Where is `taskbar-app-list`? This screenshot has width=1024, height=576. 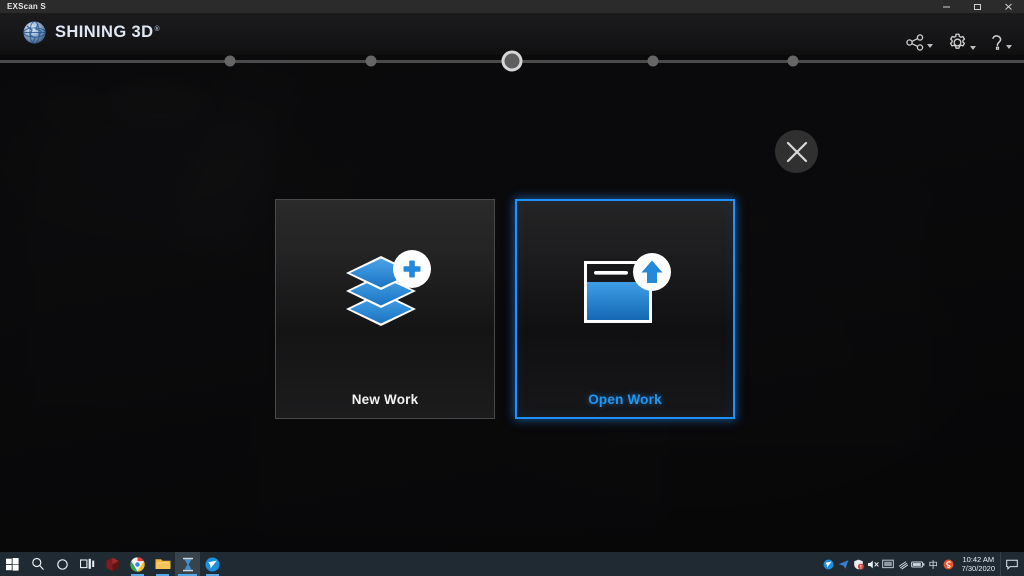
taskbar-app-list is located at coordinates (112, 564).